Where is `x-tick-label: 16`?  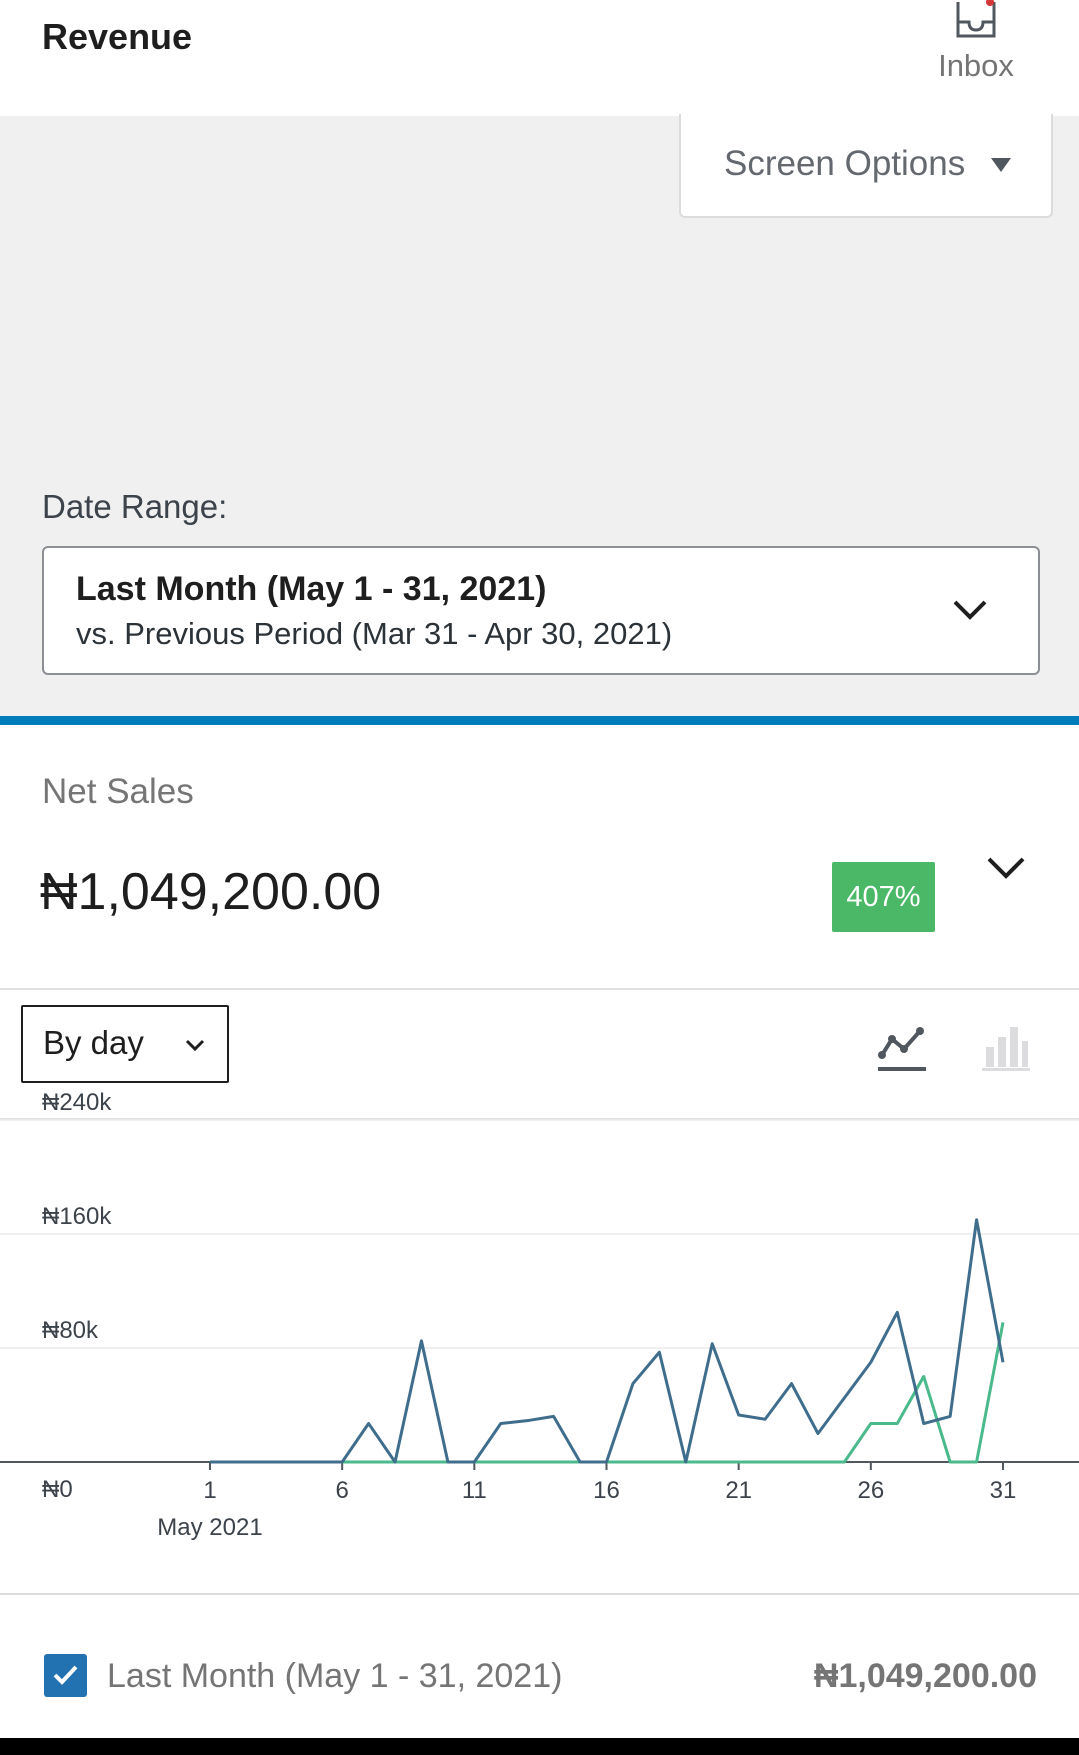
x-tick-label: 16 is located at coordinates (606, 1490).